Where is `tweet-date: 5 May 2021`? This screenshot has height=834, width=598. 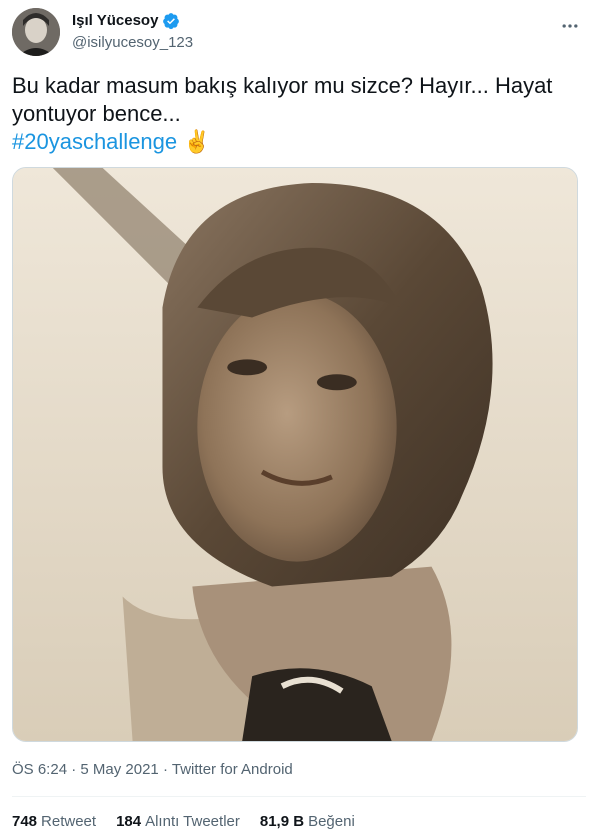
tweet-date: 5 May 2021 is located at coordinates (119, 769).